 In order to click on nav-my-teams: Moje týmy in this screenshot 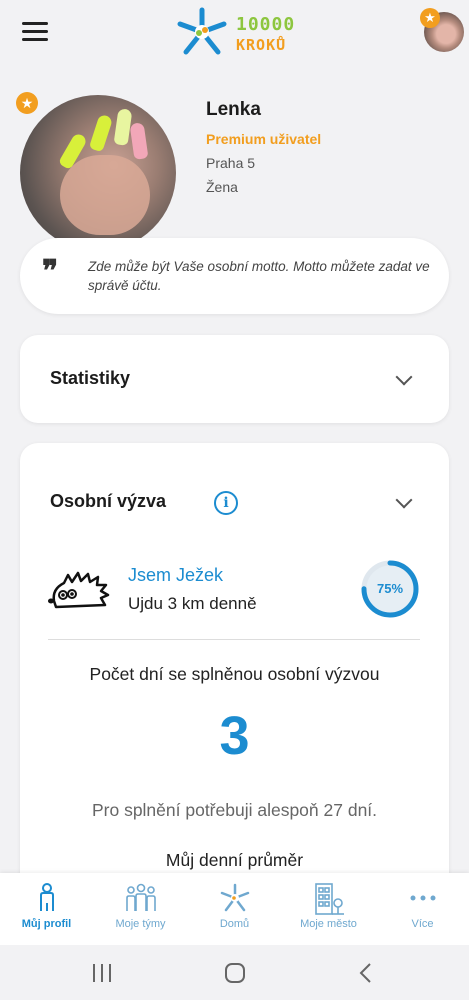, I will do `click(140, 909)`.